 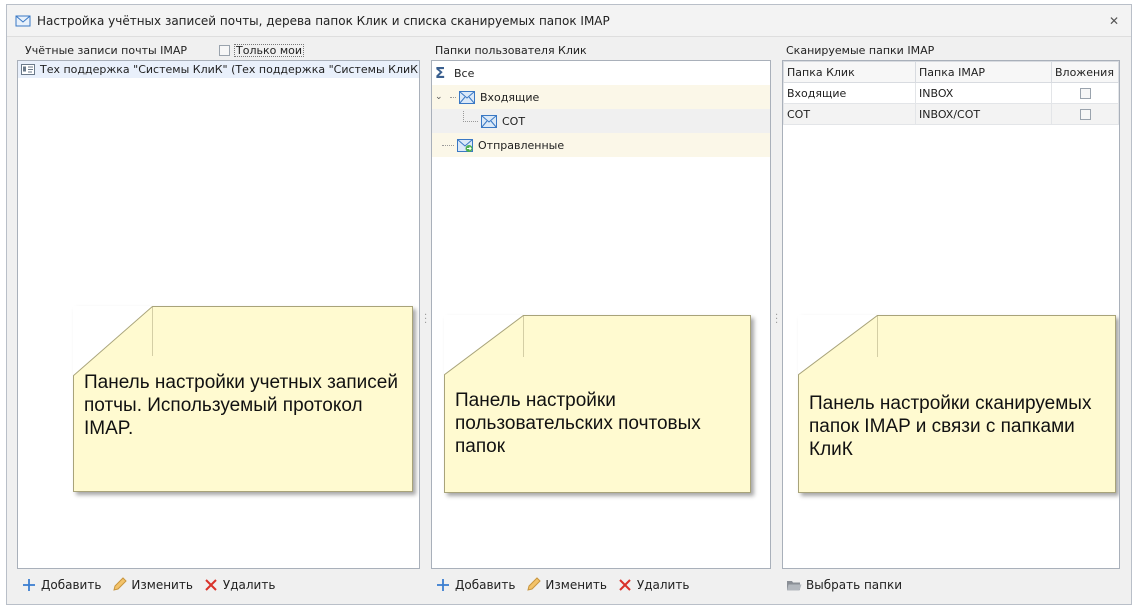 I want to click on select-folders-button: Выбрать папки, so click(x=844, y=585).